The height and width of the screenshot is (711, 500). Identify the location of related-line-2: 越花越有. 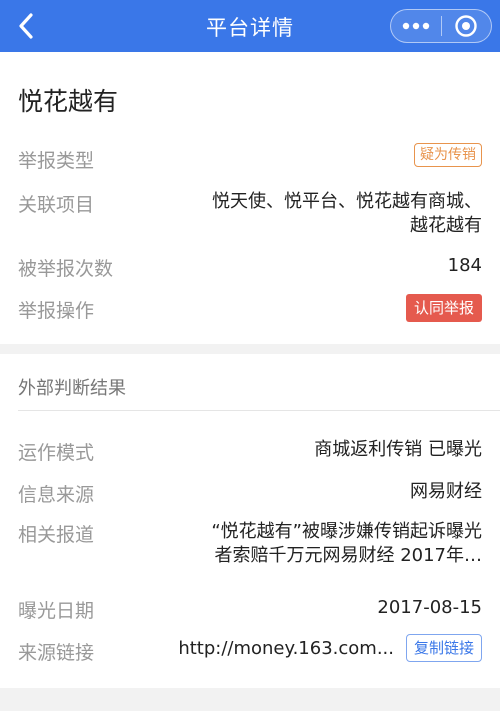
(446, 225).